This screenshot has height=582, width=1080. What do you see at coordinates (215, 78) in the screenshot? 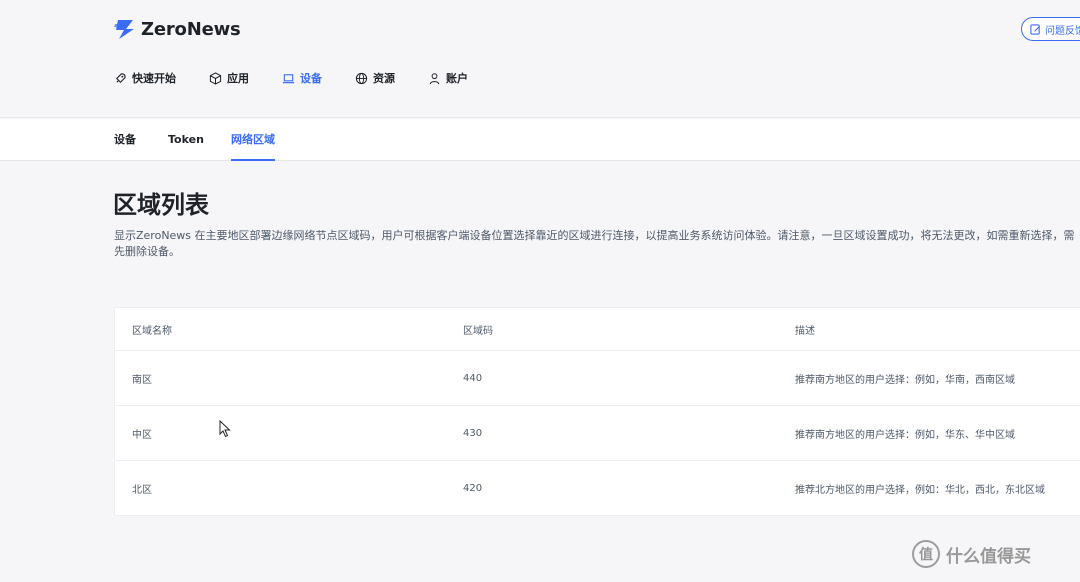
I see `cube-icon` at bounding box center [215, 78].